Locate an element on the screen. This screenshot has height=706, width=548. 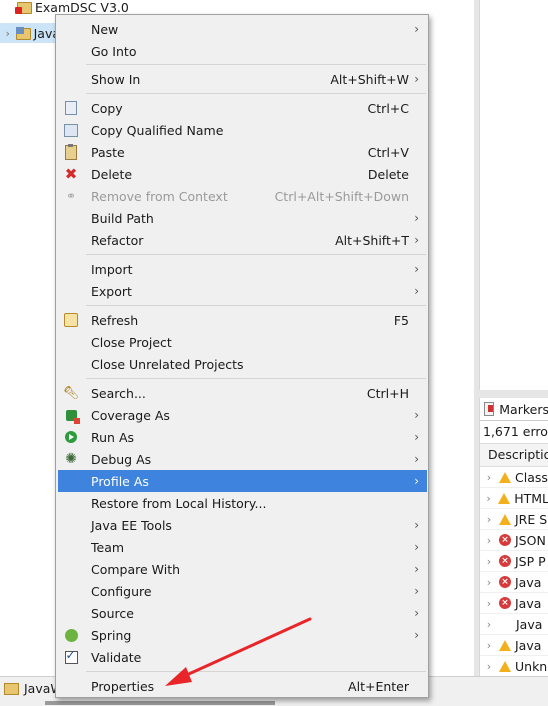
menu-item-coverage-as: Coverage As › is located at coordinates (242, 415).